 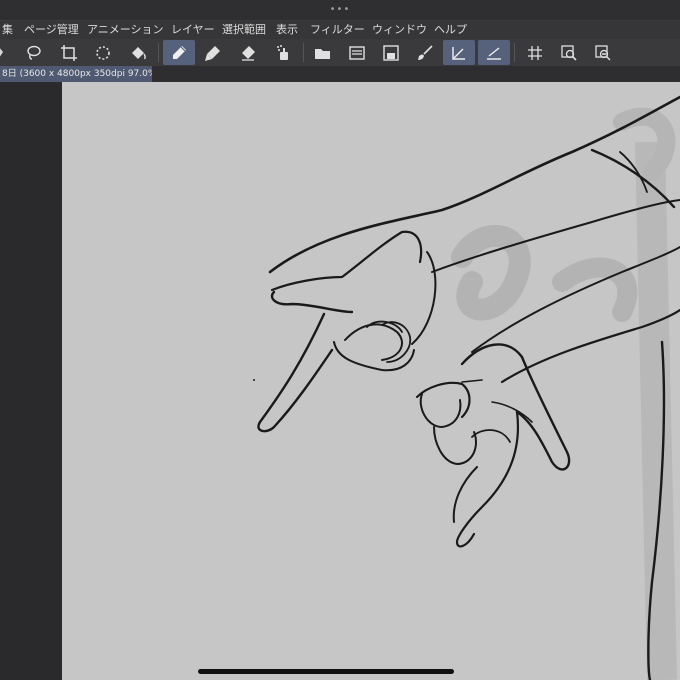 I want to click on tool-crop-transform, so click(x=69, y=52).